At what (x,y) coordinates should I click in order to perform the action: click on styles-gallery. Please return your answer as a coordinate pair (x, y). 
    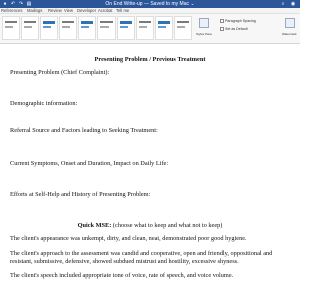
    Looking at the image, I should click on (97, 29).